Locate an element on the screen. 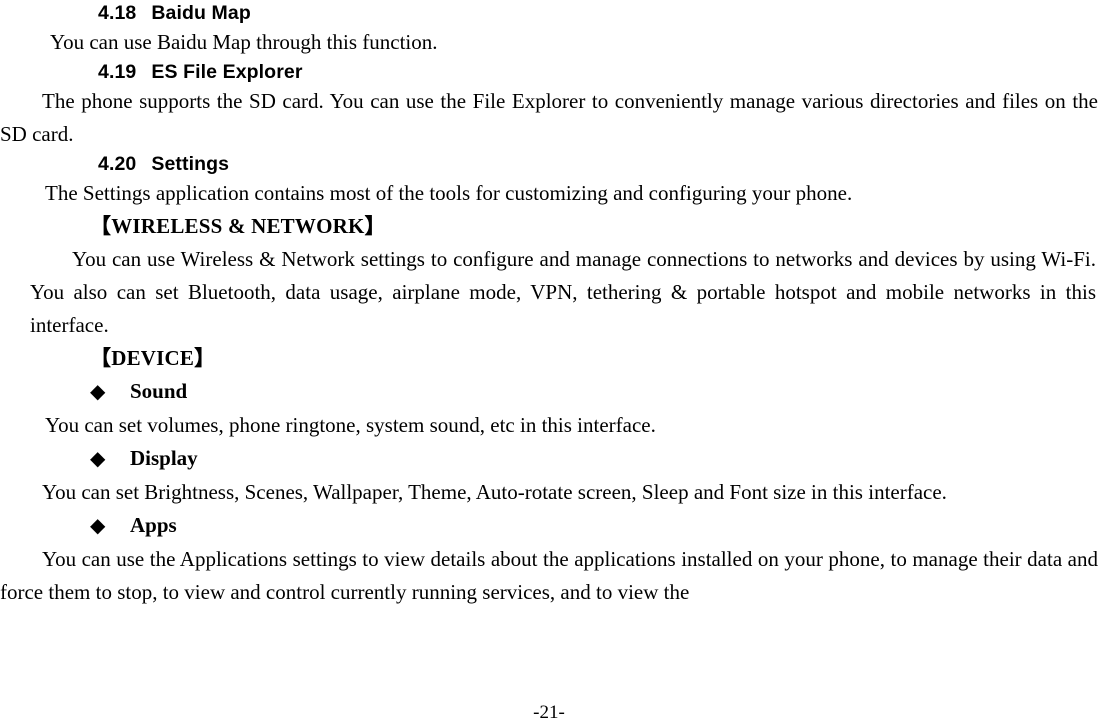 The image size is (1098, 727). heading-number: 4.20 is located at coordinates (117, 164).